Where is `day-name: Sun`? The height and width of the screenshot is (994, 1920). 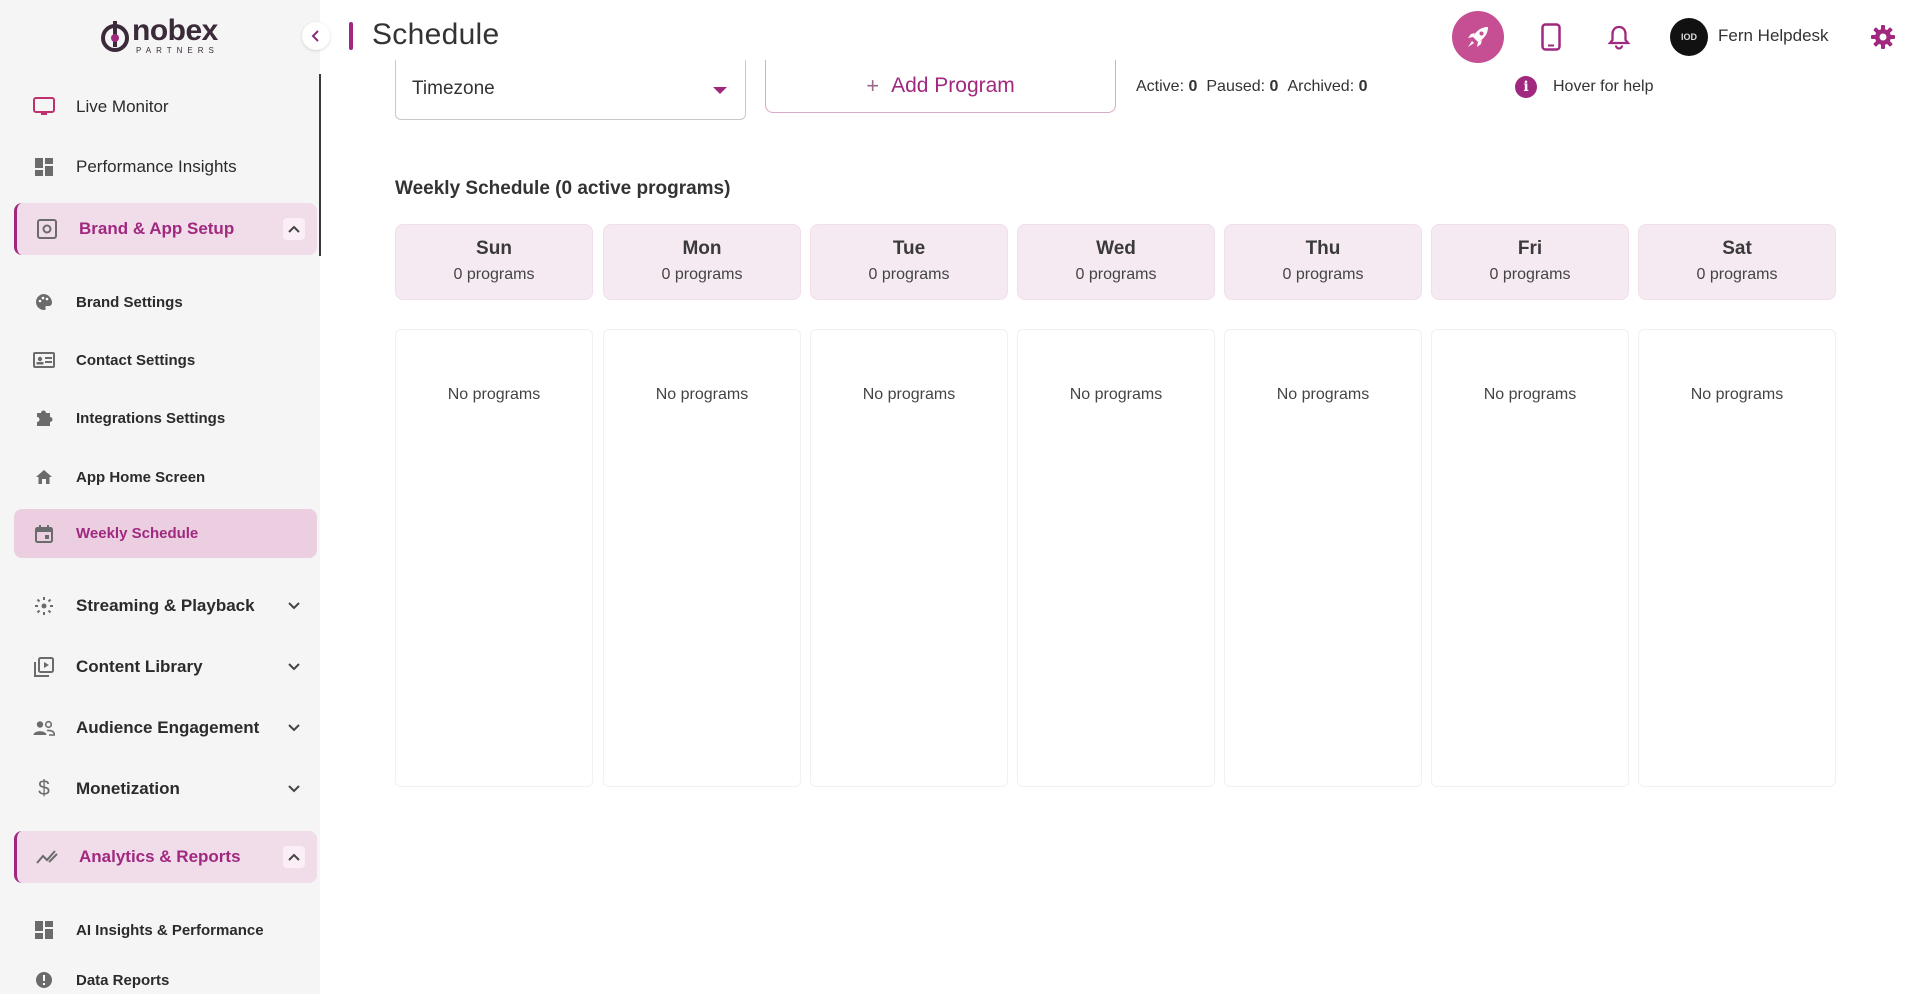 day-name: Sun is located at coordinates (494, 248).